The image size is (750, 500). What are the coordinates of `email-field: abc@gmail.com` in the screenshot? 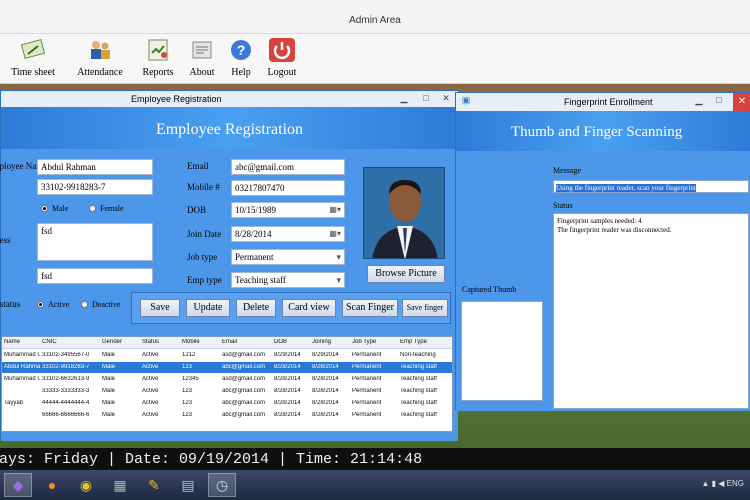 It's located at (288, 167).